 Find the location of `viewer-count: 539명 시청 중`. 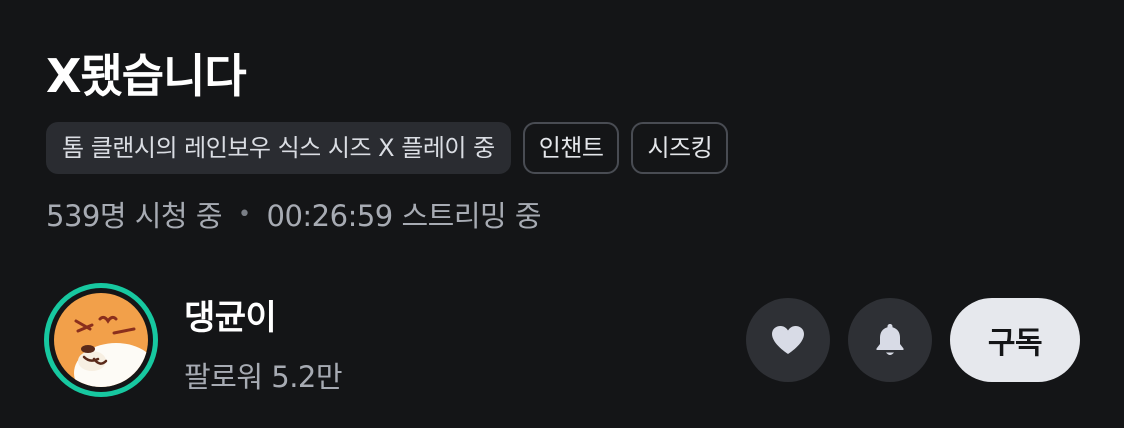

viewer-count: 539명 시청 중 is located at coordinates (134, 216).